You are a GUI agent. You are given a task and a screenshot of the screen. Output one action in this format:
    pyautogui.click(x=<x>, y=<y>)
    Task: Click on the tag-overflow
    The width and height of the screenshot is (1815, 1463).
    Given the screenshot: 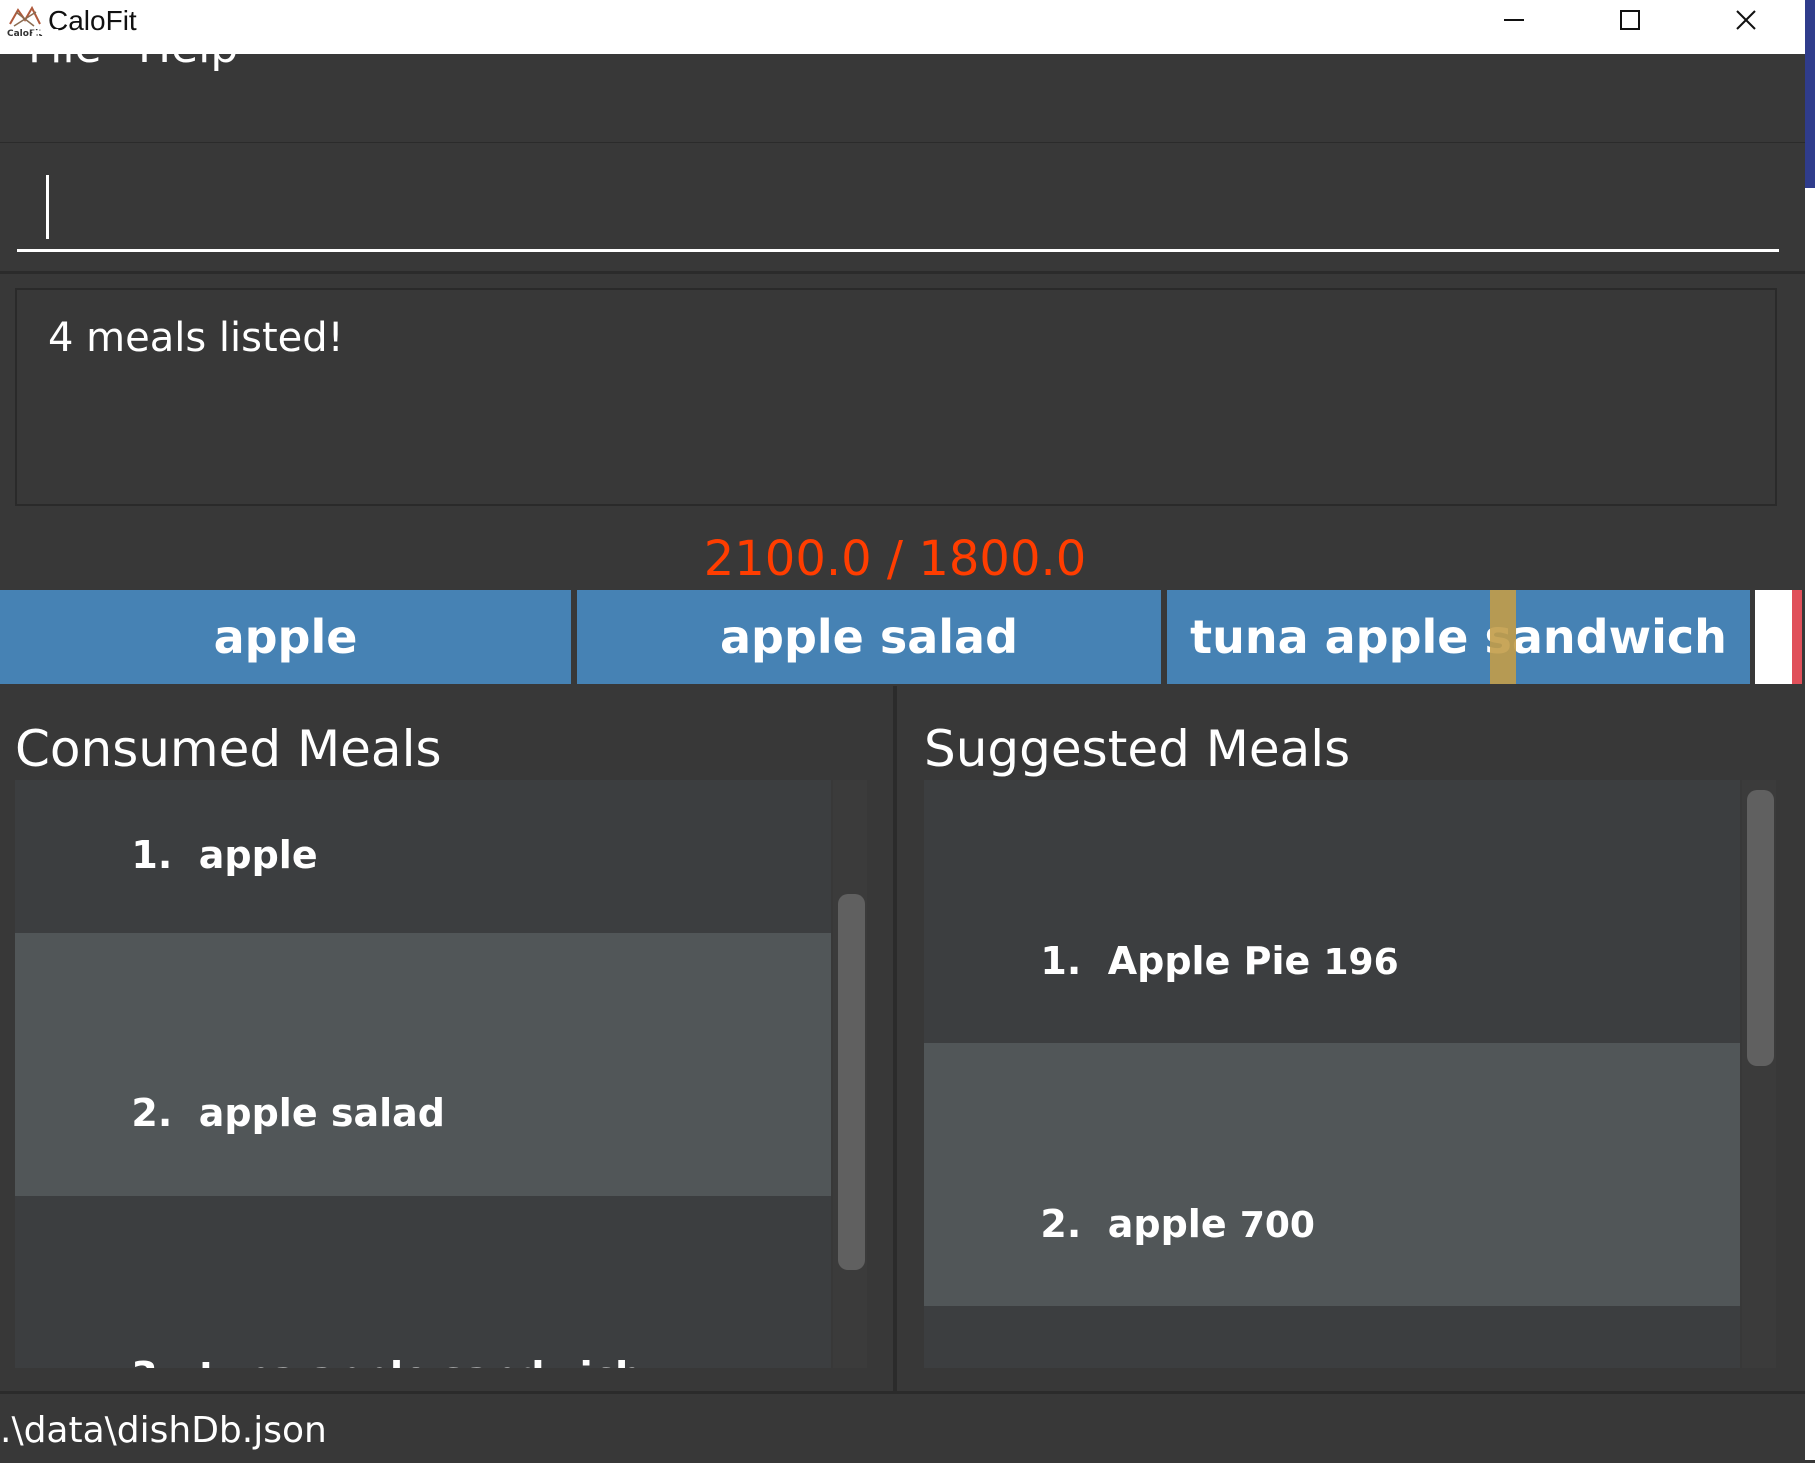 What is the action you would take?
    pyautogui.click(x=1775, y=637)
    